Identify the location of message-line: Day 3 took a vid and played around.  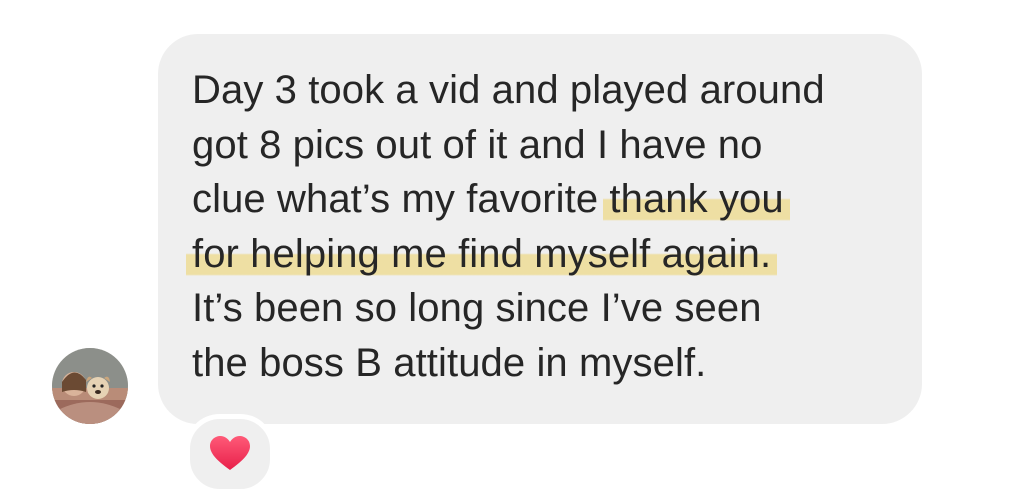
(508, 90).